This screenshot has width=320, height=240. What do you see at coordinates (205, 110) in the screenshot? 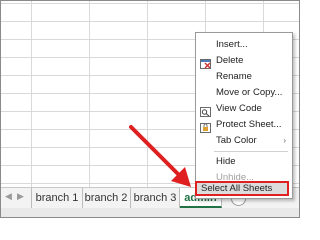
I see `view-code-icon` at bounding box center [205, 110].